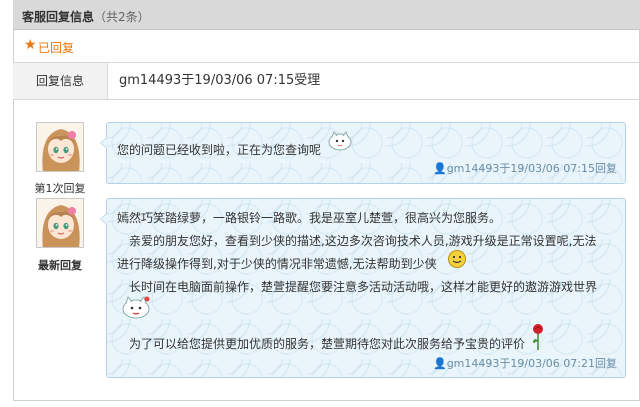  I want to click on message-text: 您的问题已经收到啦，正在为您查询呢, so click(219, 150).